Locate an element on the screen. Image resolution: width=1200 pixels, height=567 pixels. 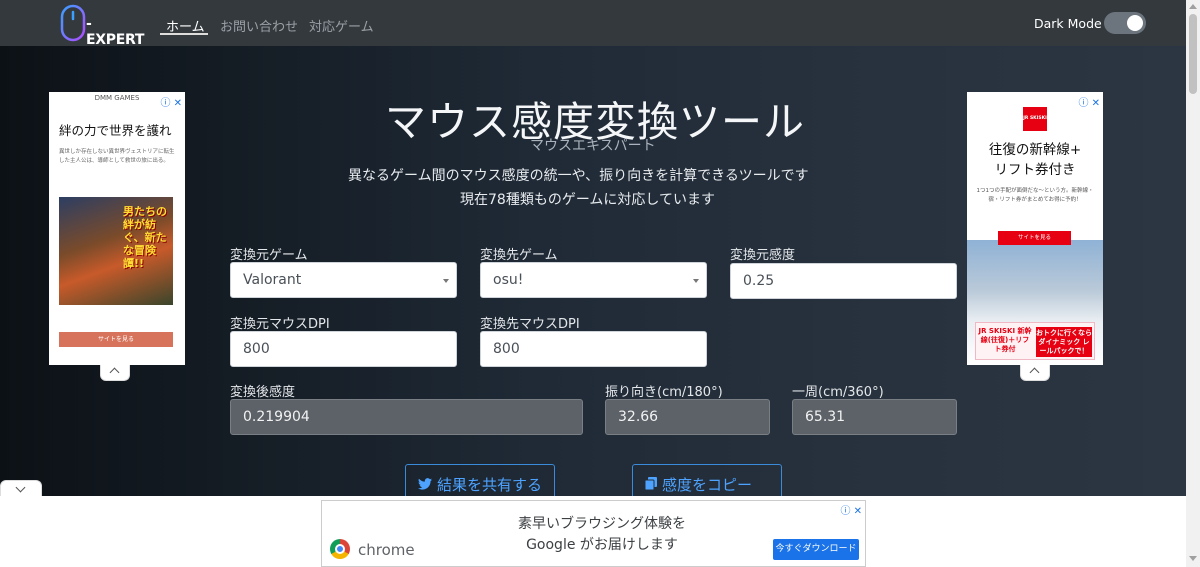
source-game-value: Valorant is located at coordinates (272, 280).